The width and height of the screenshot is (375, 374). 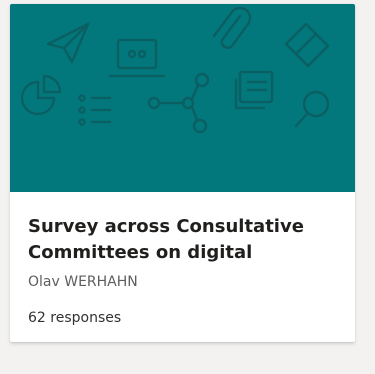 What do you see at coordinates (83, 282) in the screenshot?
I see `card-owner: Olav WERHAHN` at bounding box center [83, 282].